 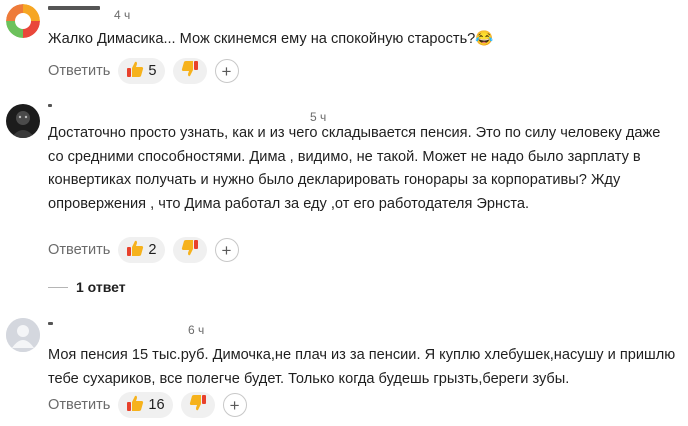 I want to click on replies-divider, so click(x=58, y=287).